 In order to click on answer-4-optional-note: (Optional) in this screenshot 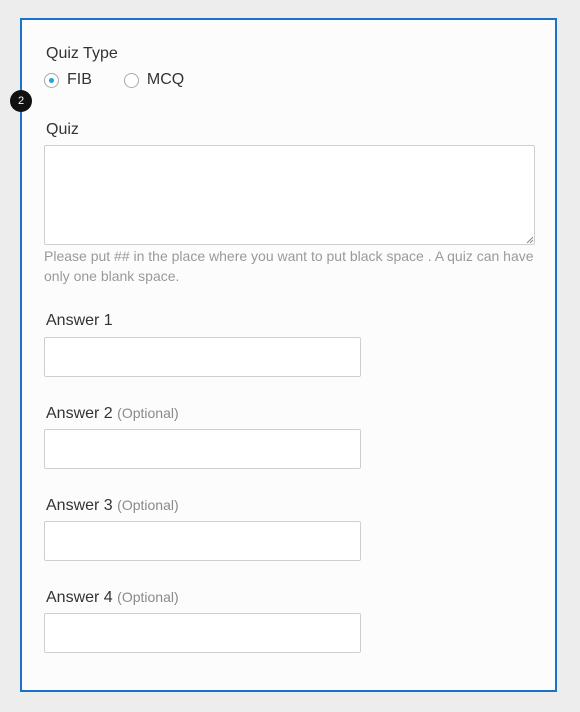, I will do `click(148, 597)`.